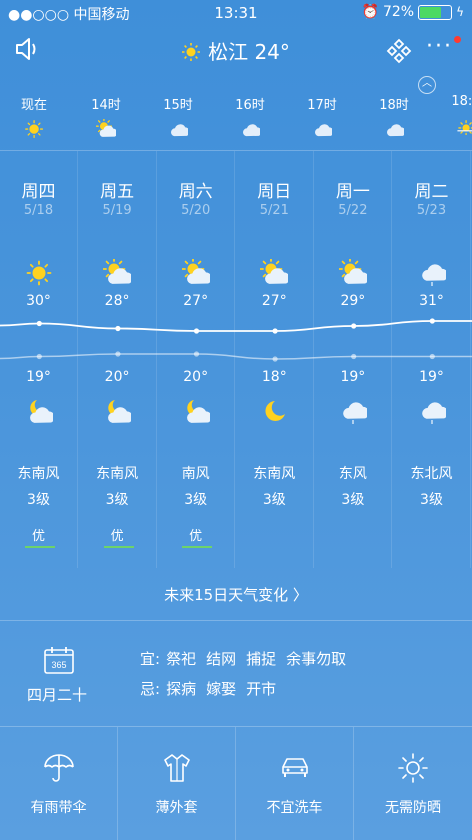 This screenshot has height=840, width=472. I want to click on collapse-icon: ︿, so click(427, 85).